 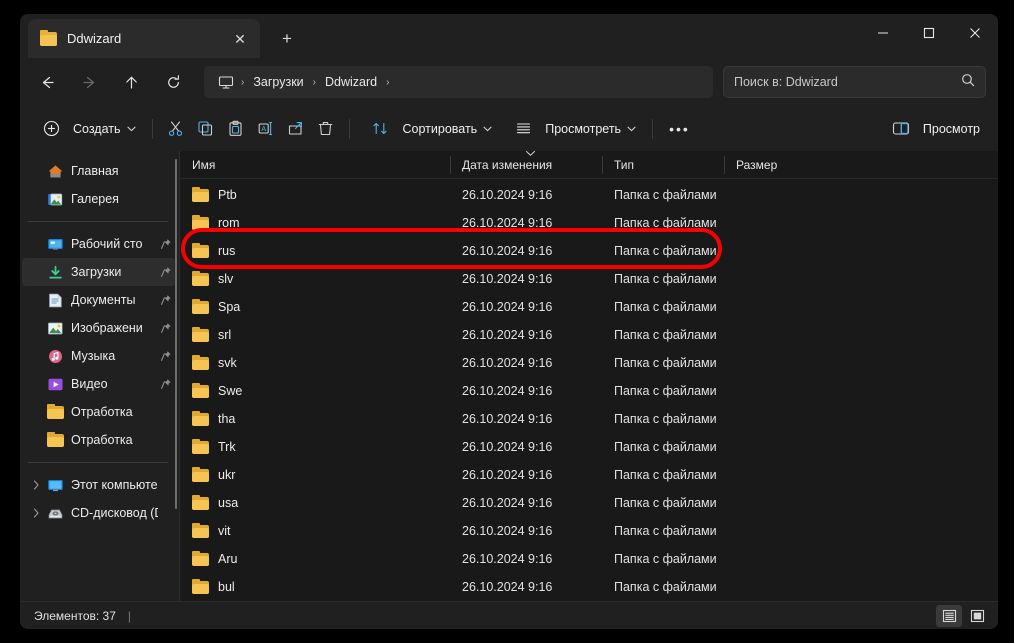 I want to click on cell-name: rus, so click(x=227, y=251).